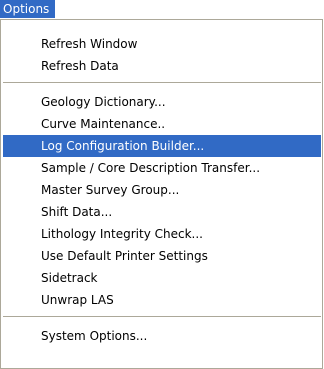 This screenshot has height=369, width=324. Describe the element at coordinates (27, 9) in the screenshot. I see `menubar-options: Options` at that location.